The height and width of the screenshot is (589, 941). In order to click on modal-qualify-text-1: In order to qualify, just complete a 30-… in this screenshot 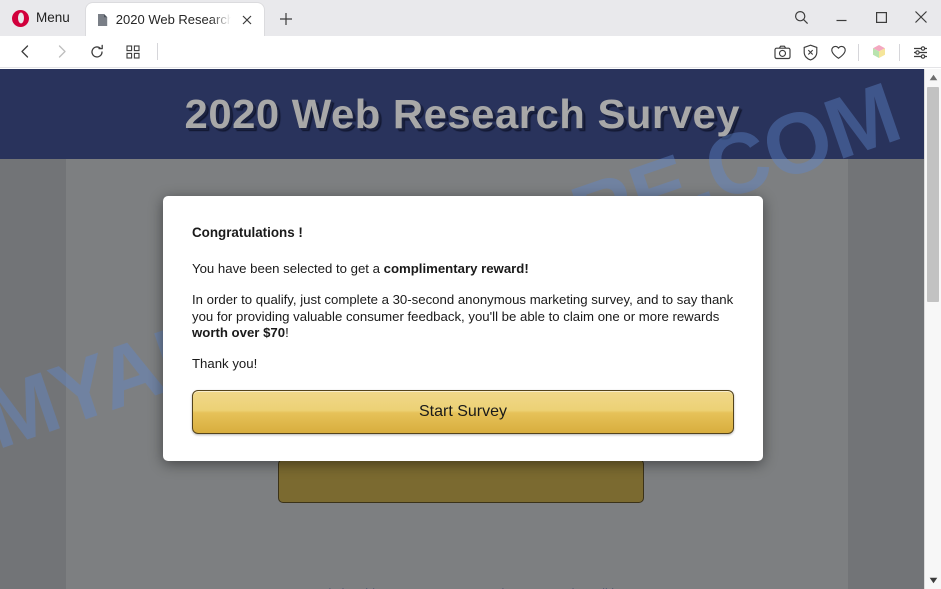, I will do `click(463, 308)`.